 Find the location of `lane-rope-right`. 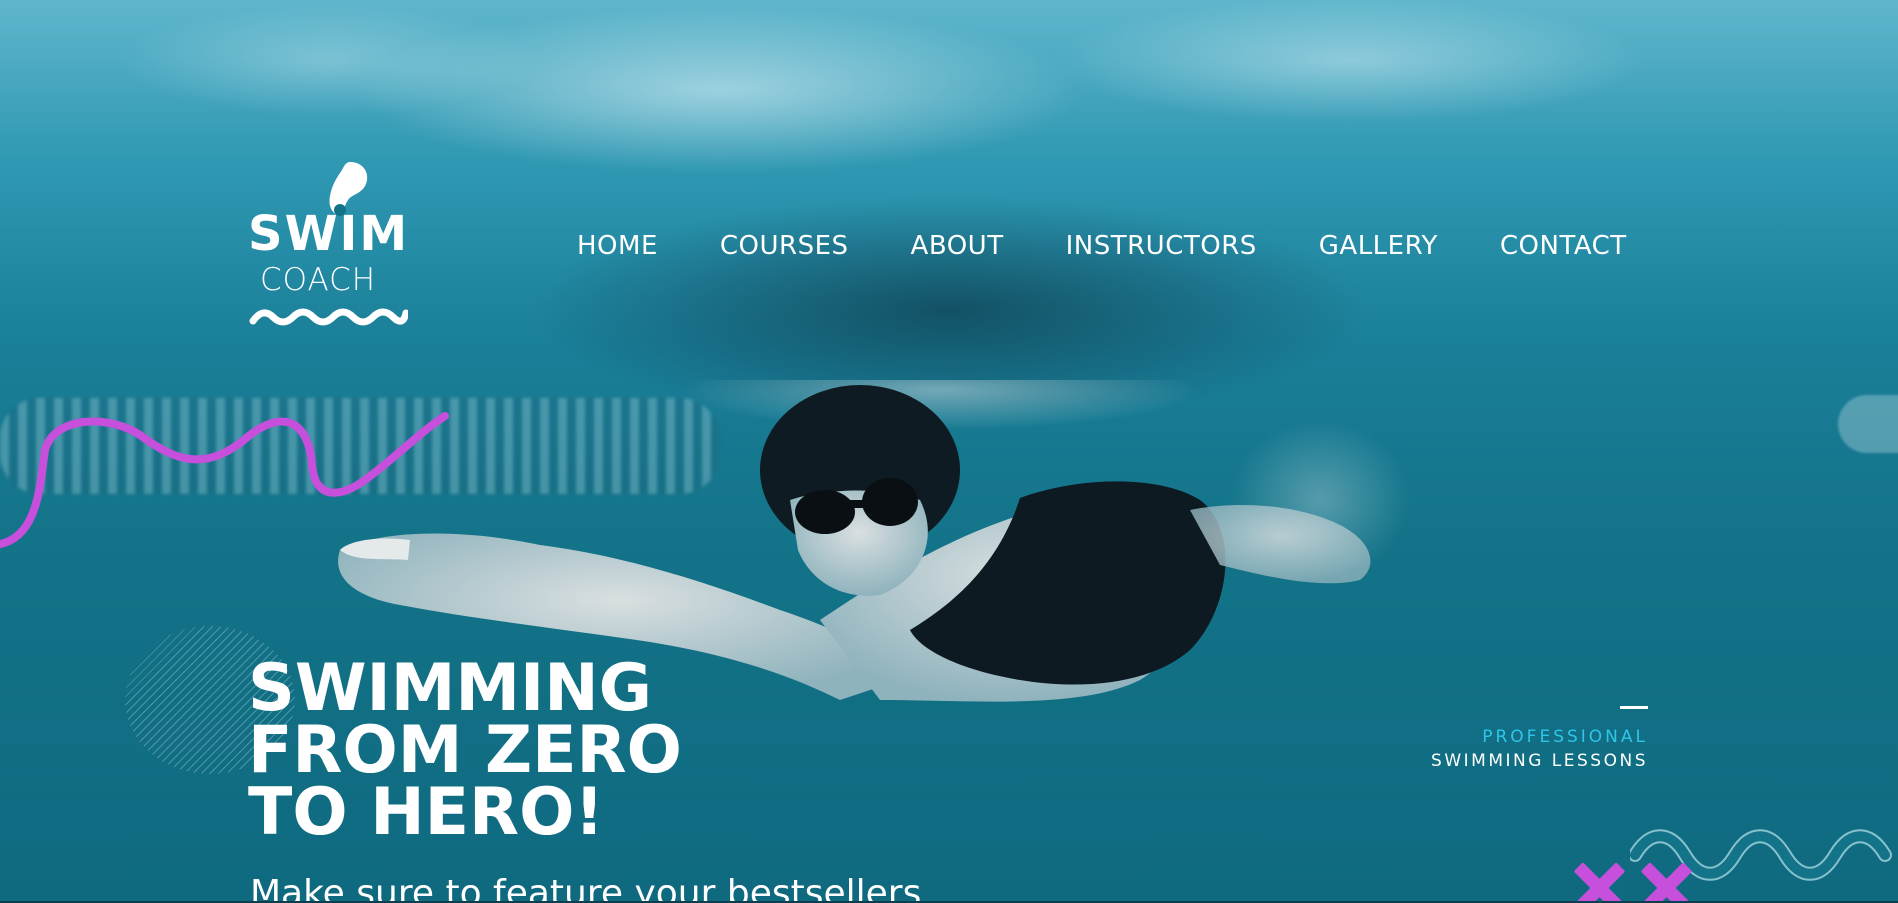

lane-rope-right is located at coordinates (1868, 424).